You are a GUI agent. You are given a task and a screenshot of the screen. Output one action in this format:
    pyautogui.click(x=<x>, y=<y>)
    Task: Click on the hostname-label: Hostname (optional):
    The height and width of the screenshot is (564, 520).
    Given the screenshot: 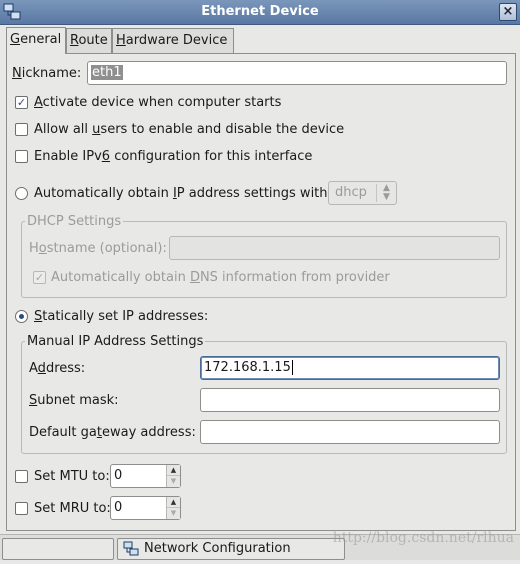 What is the action you would take?
    pyautogui.click(x=98, y=248)
    